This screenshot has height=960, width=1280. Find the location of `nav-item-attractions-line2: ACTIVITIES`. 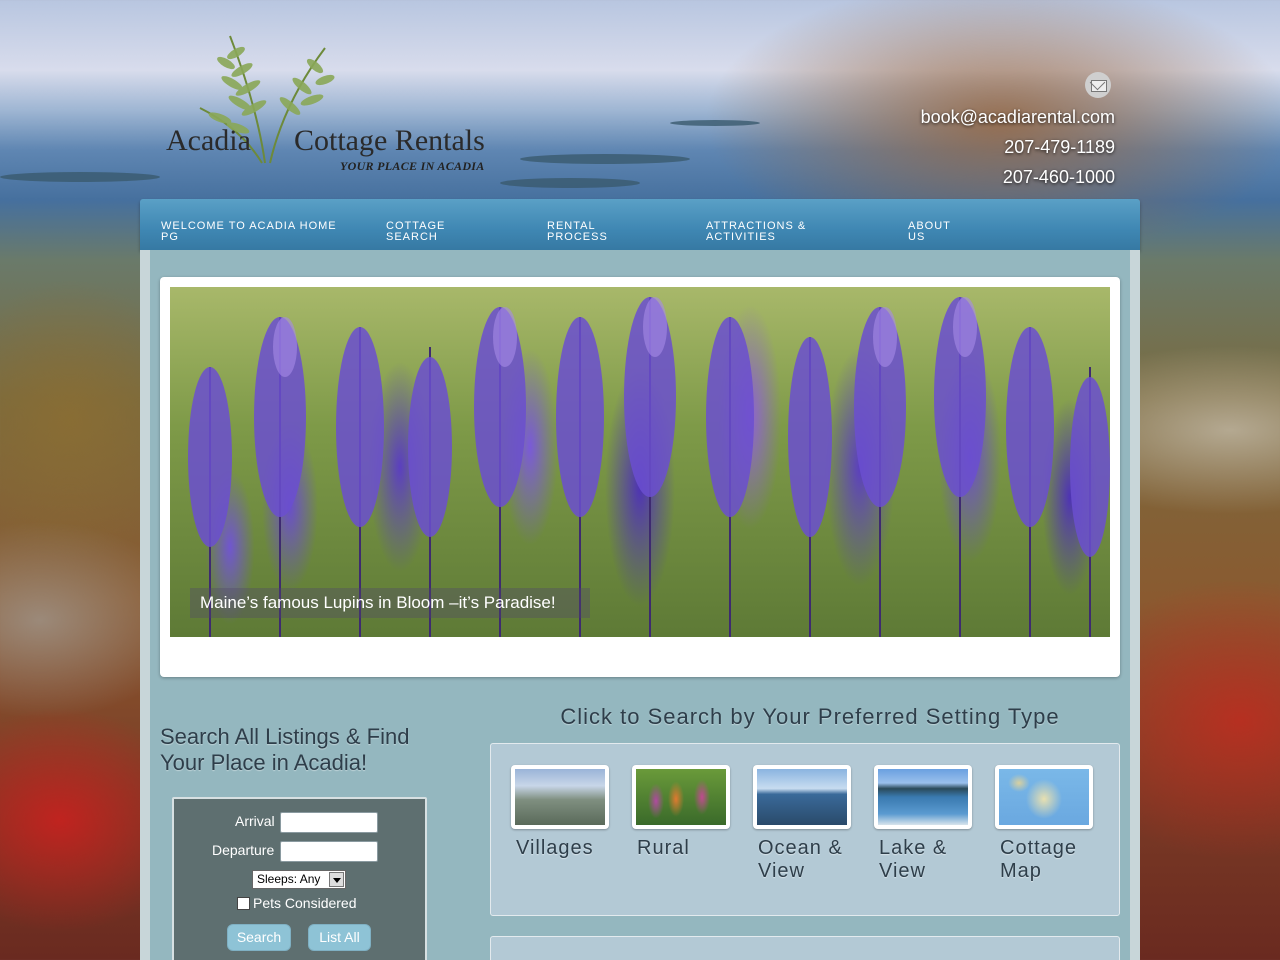

nav-item-attractions-line2: ACTIVITIES is located at coordinates (741, 237).